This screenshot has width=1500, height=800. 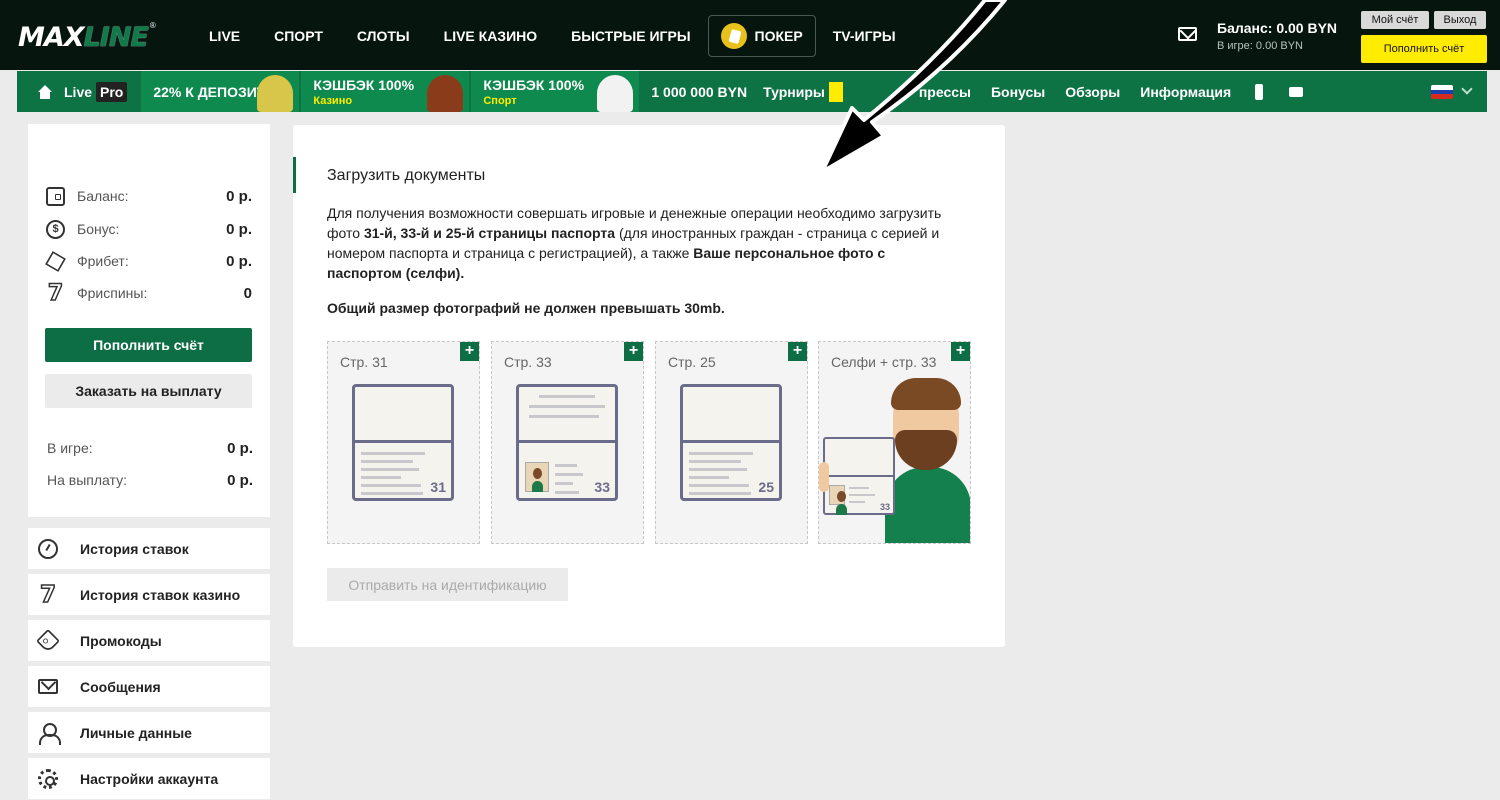 I want to click on maxline-logo: MAX LINE ®, so click(x=87, y=37).